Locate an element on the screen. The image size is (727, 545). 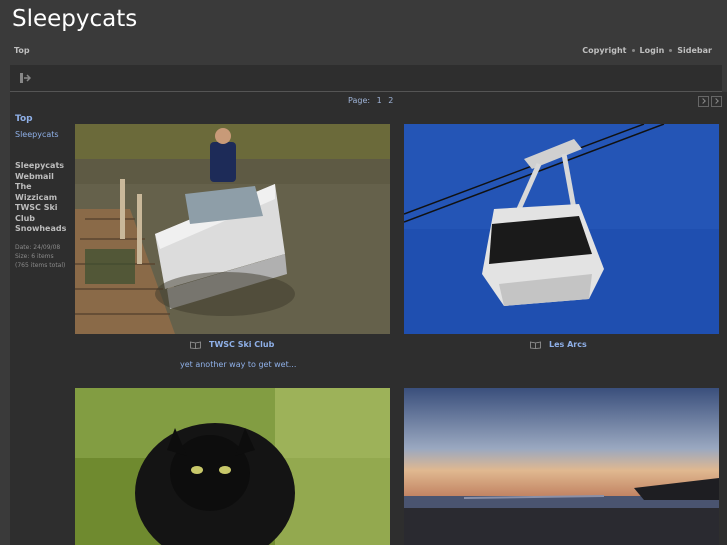
toolbar is located at coordinates (366, 78).